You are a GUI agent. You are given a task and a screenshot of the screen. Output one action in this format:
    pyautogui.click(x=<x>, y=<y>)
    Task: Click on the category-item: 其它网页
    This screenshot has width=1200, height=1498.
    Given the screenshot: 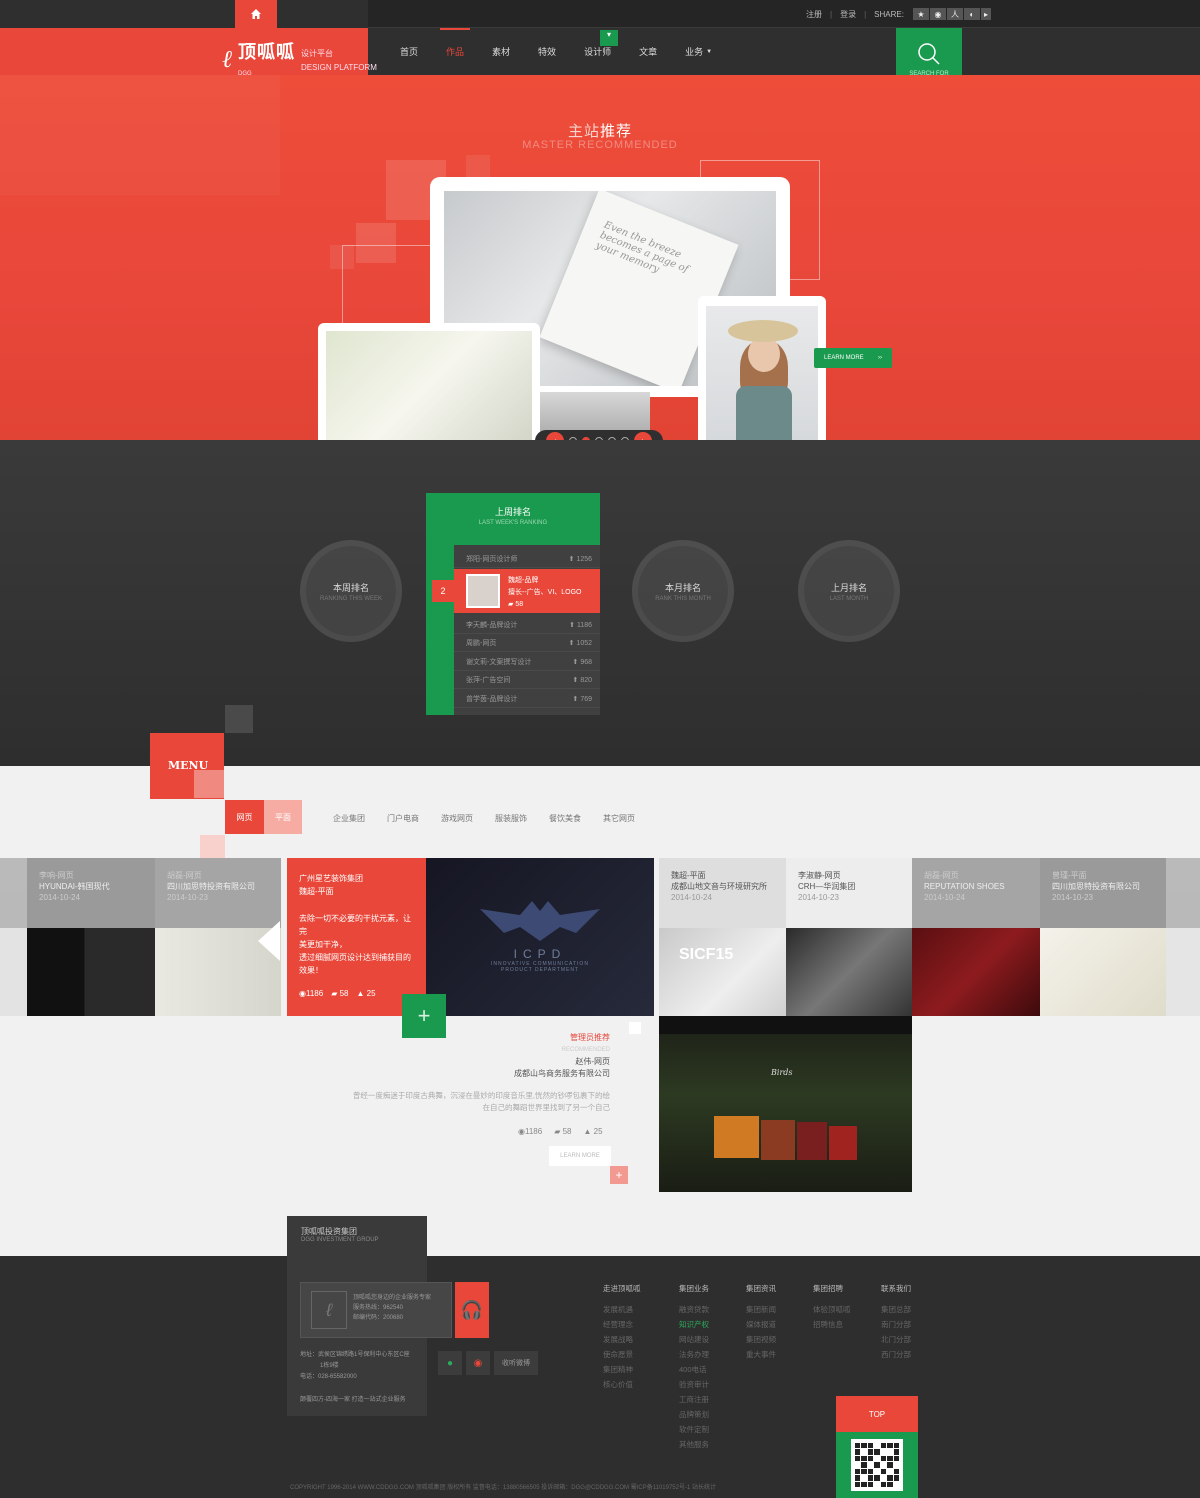 What is the action you would take?
    pyautogui.click(x=619, y=818)
    